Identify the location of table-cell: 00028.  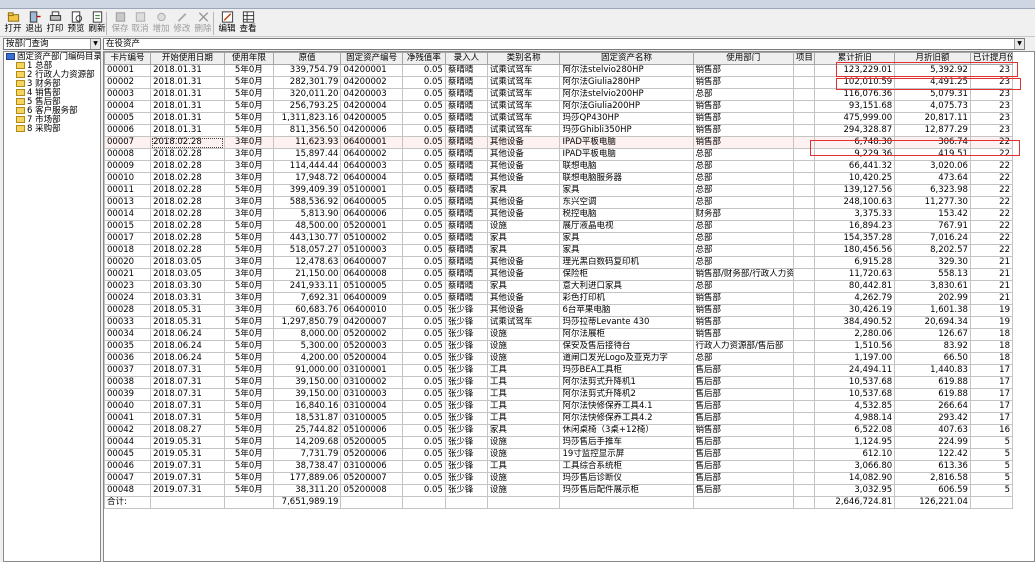
(128, 310).